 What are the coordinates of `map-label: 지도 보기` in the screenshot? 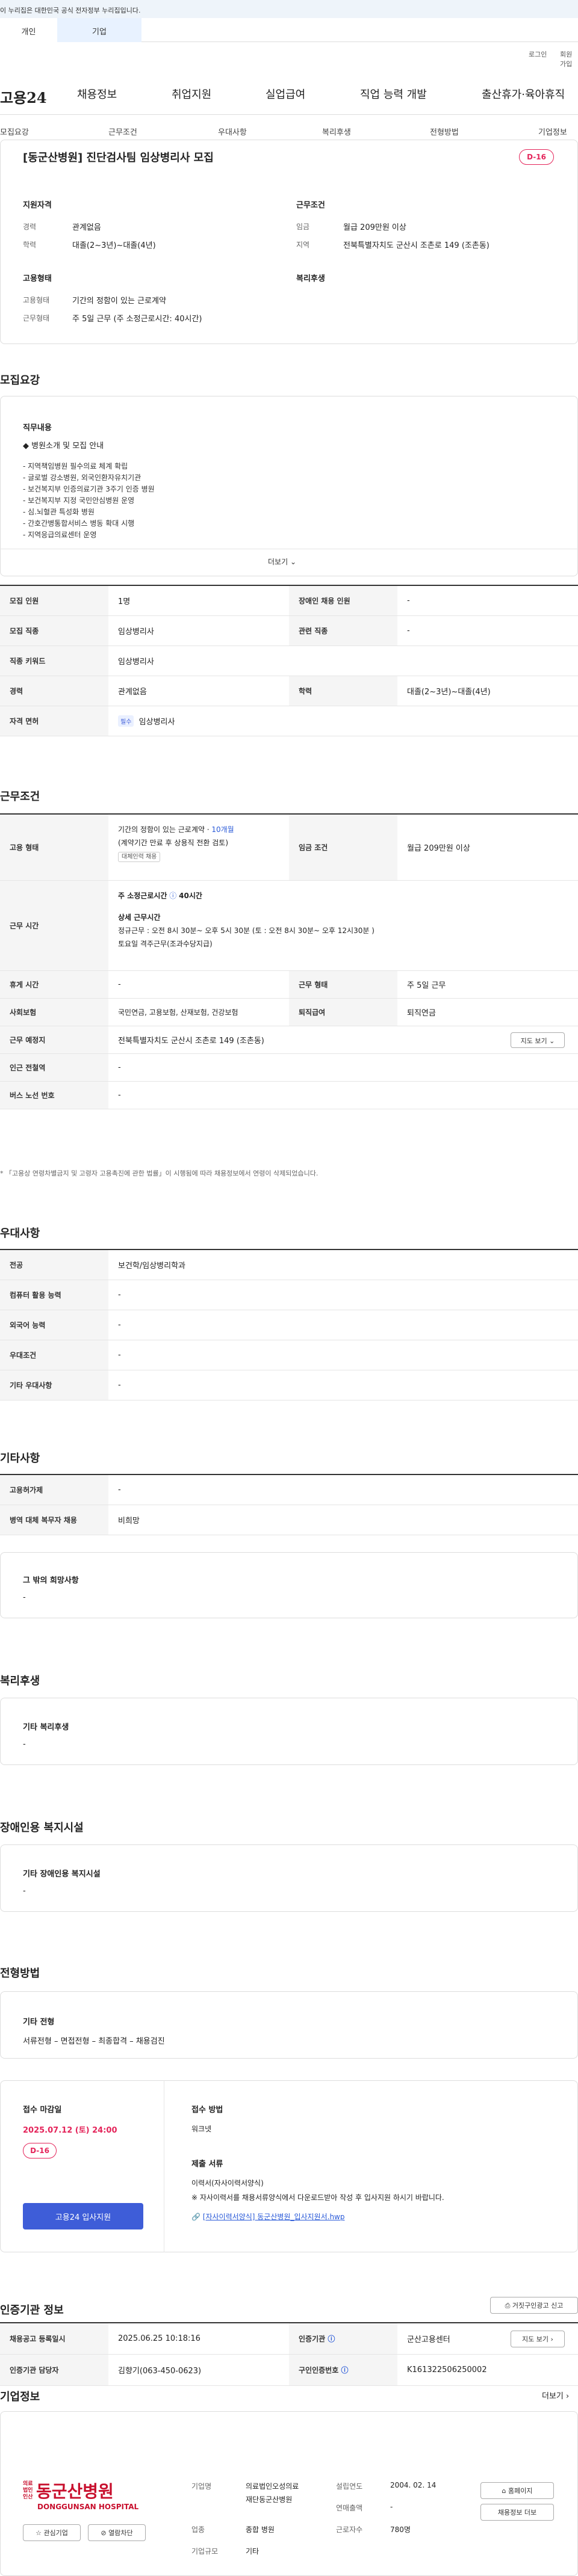 It's located at (535, 2339).